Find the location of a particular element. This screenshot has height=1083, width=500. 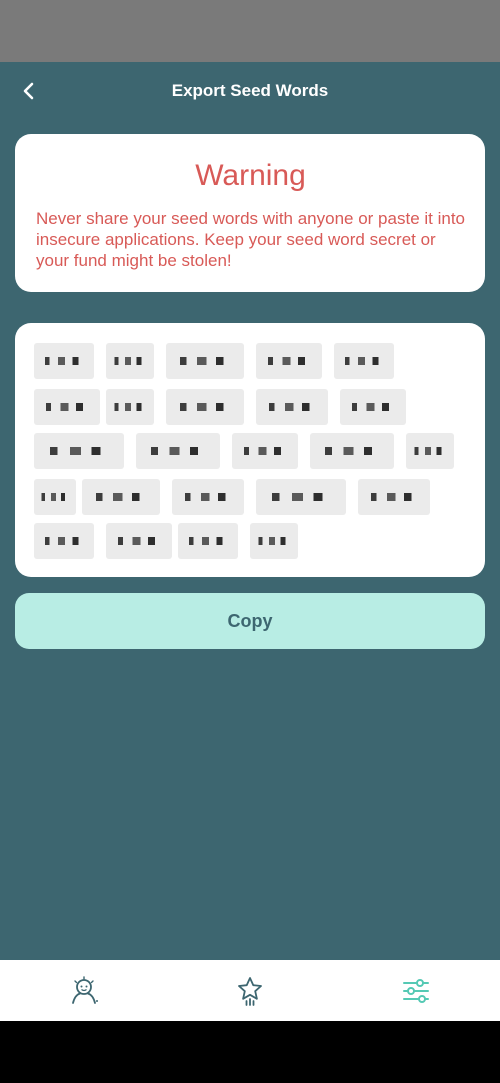

nav-favorites is located at coordinates (250, 991).